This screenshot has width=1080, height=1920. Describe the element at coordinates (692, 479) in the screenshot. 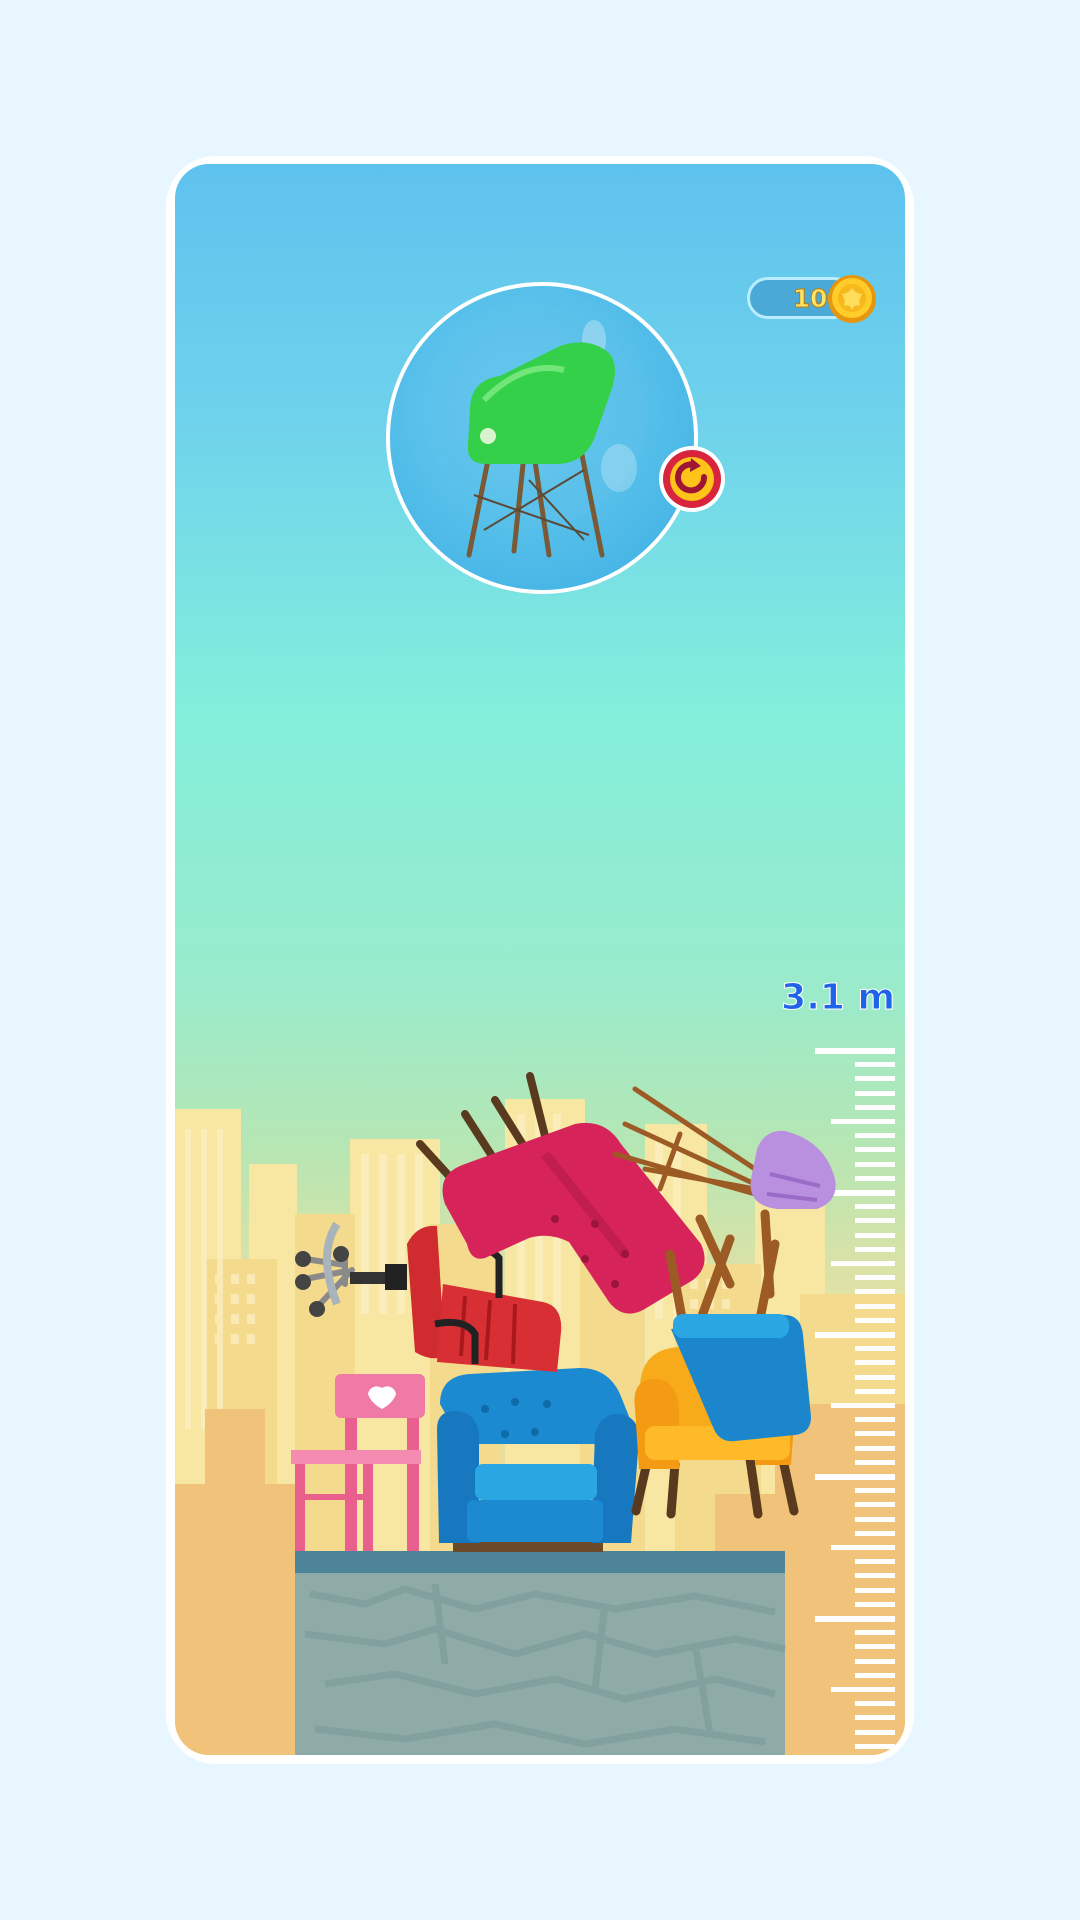

I see `rotate-button` at that location.